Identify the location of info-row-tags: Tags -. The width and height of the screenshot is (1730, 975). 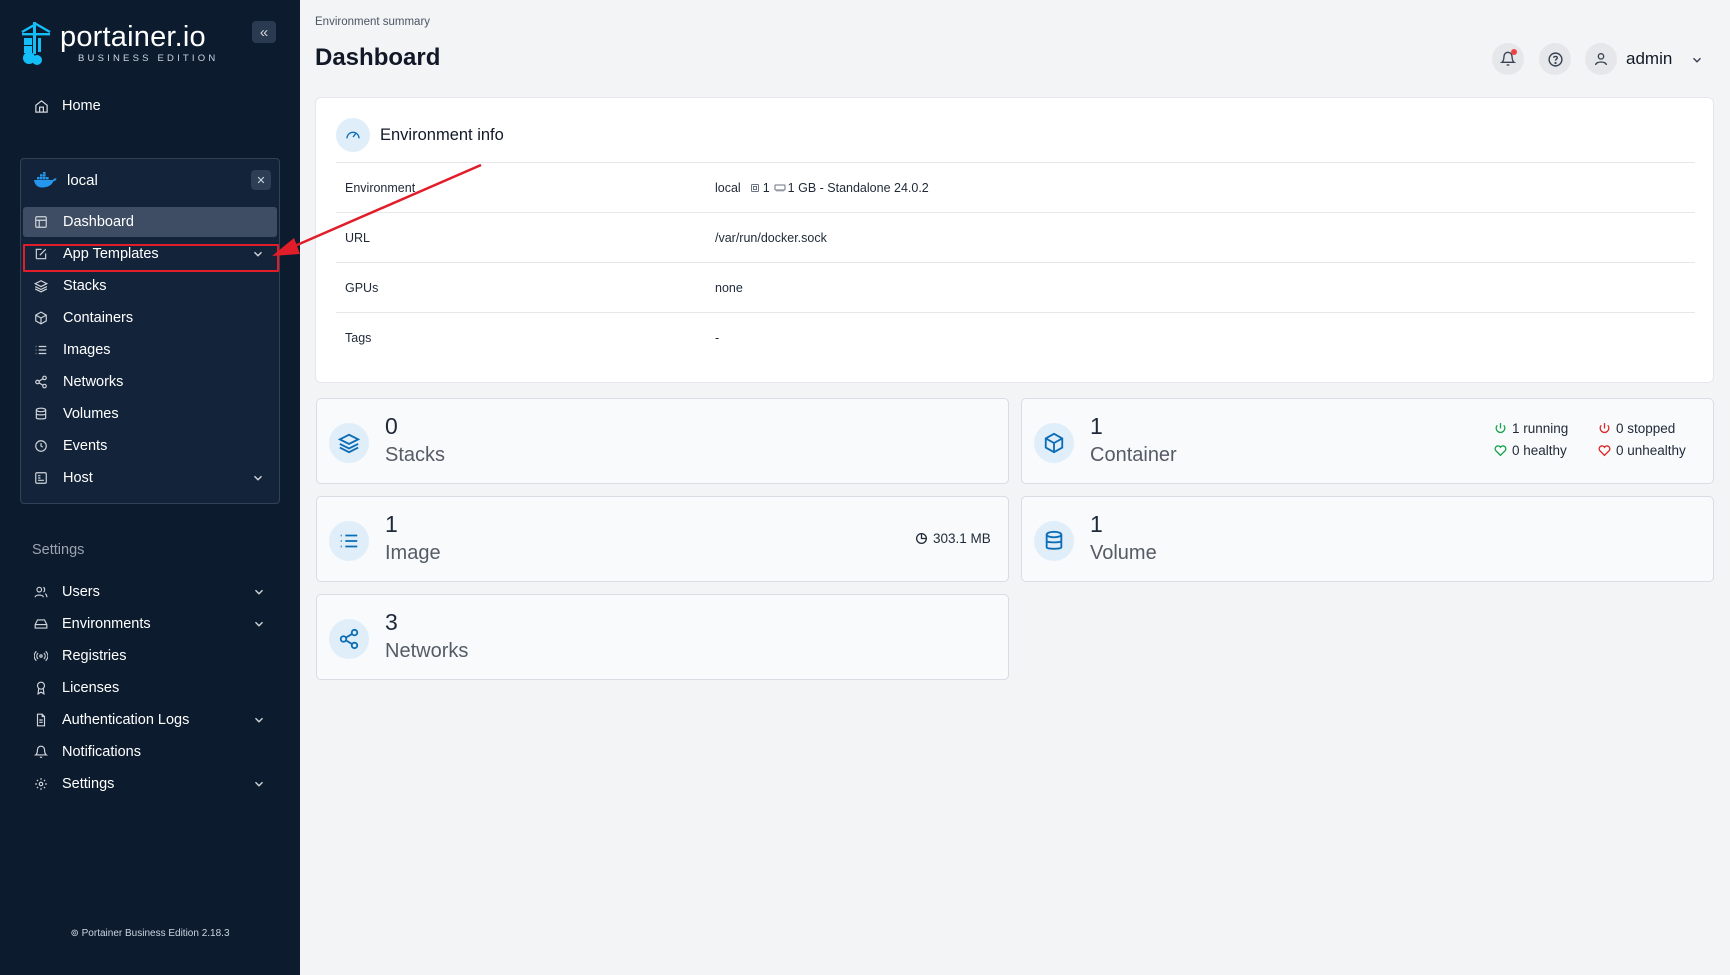
(1015, 337).